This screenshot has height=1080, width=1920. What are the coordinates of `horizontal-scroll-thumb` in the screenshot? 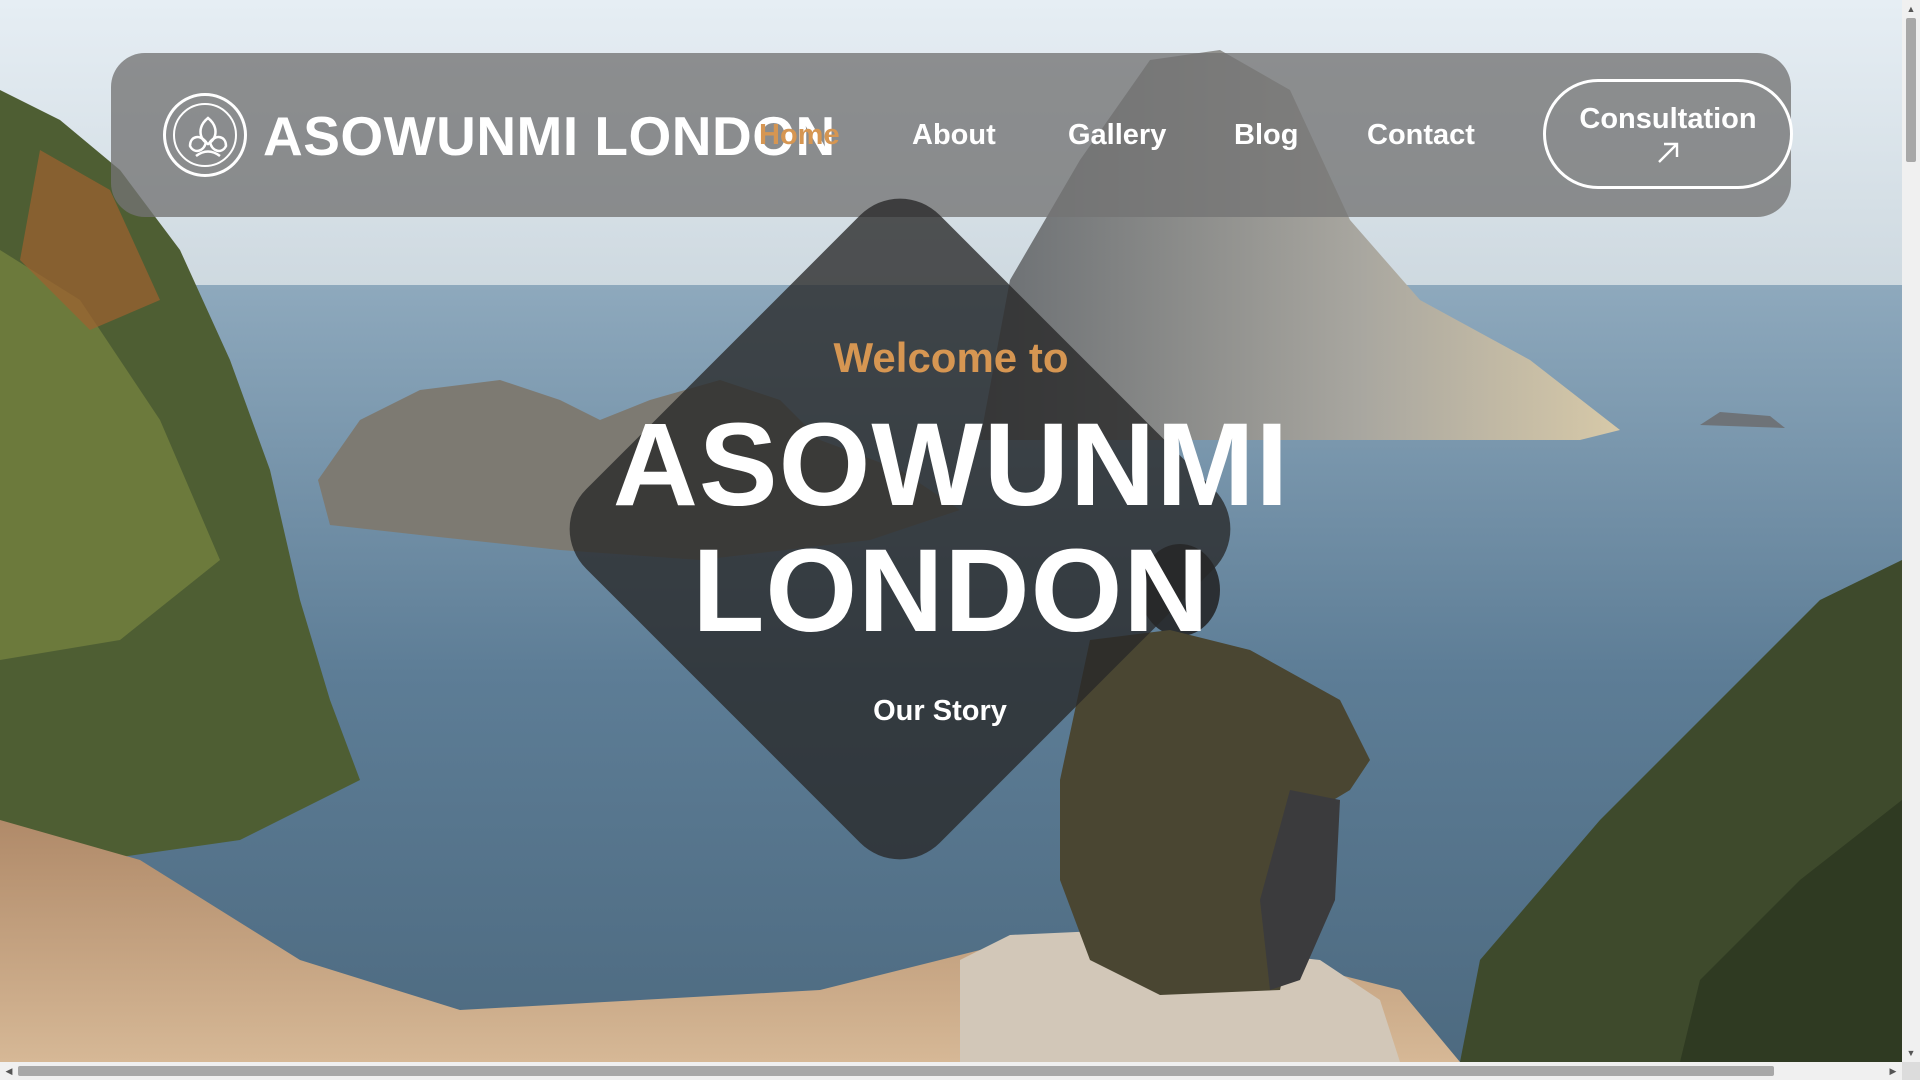 It's located at (896, 1071).